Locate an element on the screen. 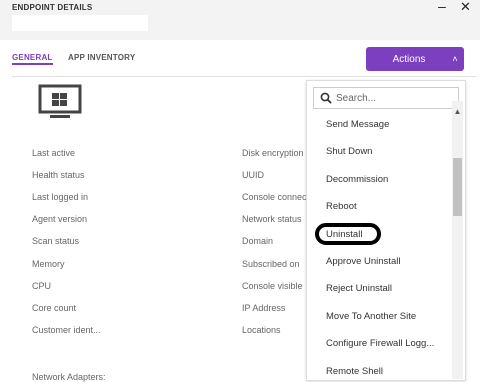  detail-label-subscribed-on: Subscribed on is located at coordinates (271, 264).